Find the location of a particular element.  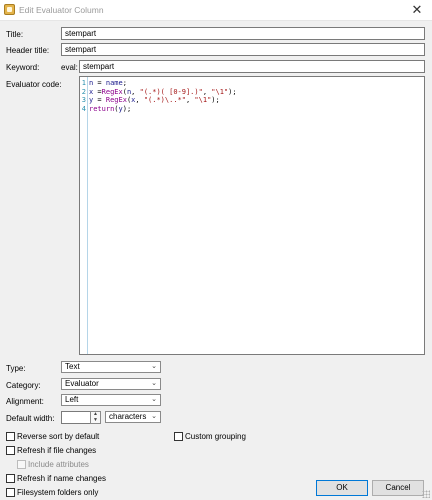

include-attributes-checkbox is located at coordinates (21, 464).